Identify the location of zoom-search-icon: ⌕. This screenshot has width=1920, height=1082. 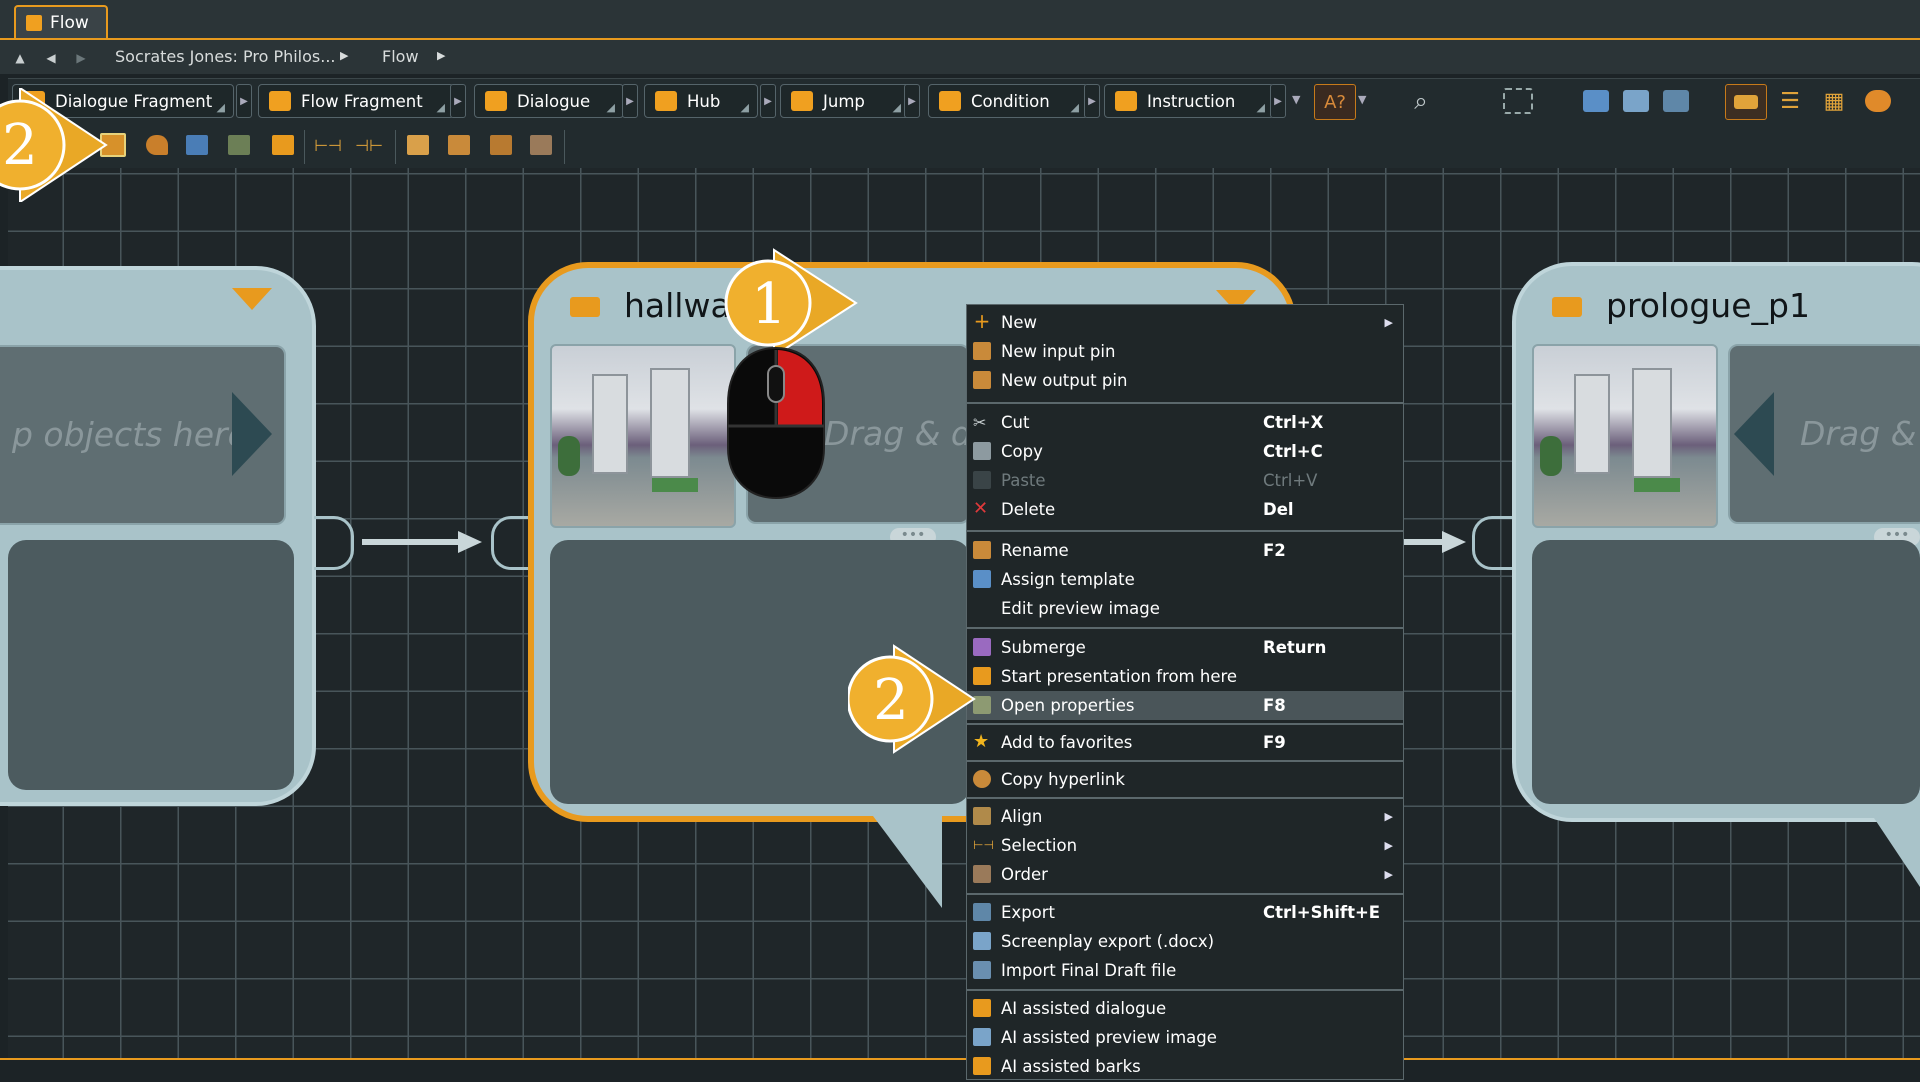
(1421, 101).